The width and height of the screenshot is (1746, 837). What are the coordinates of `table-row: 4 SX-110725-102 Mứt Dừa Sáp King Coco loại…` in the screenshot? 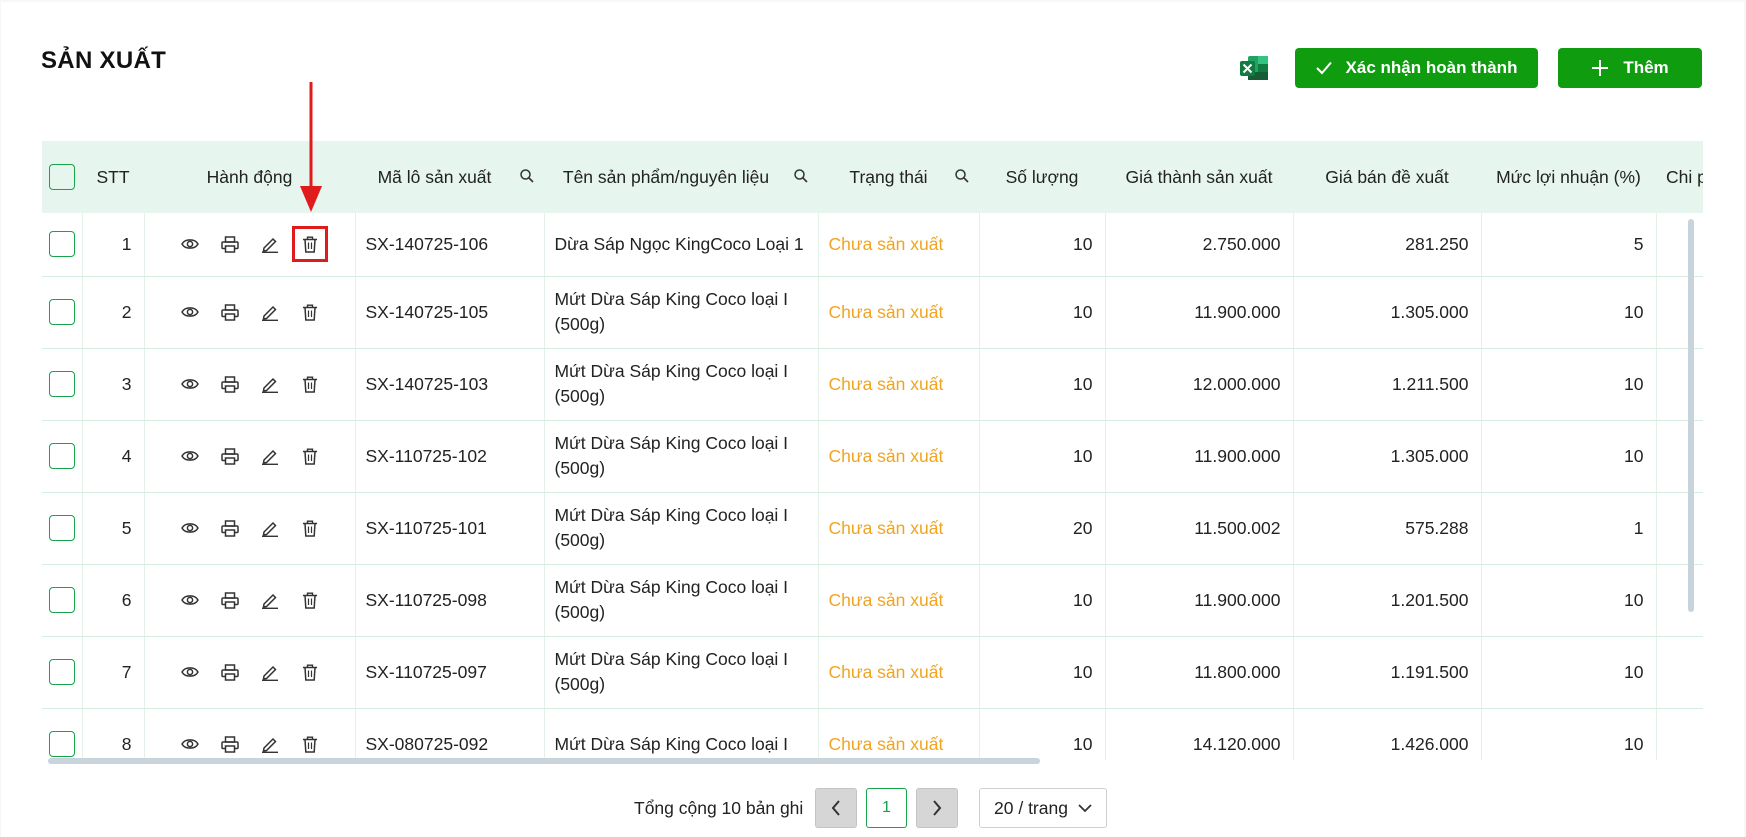 It's located at (872, 456).